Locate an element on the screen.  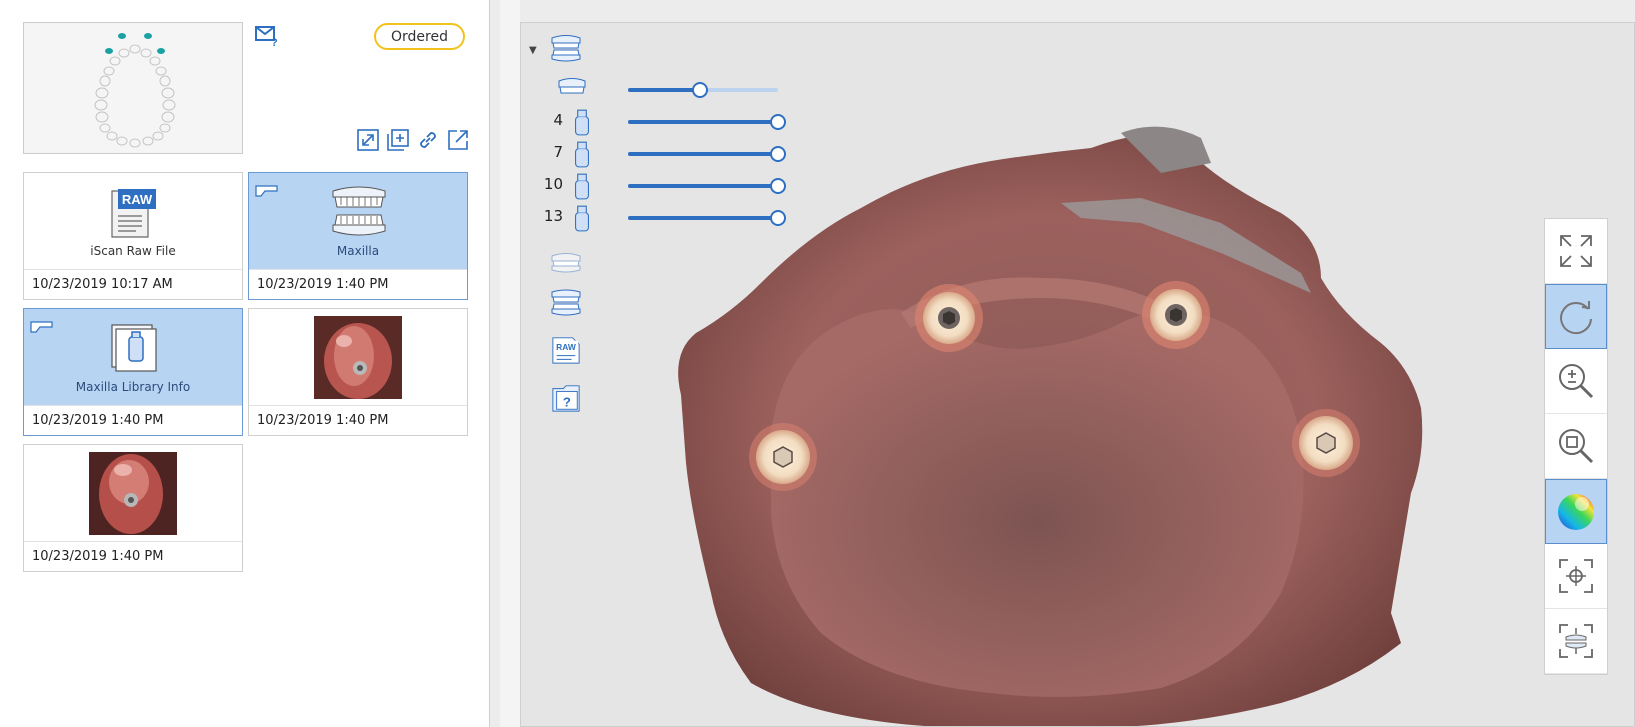
zoom-fit-icon is located at coordinates (1576, 446).